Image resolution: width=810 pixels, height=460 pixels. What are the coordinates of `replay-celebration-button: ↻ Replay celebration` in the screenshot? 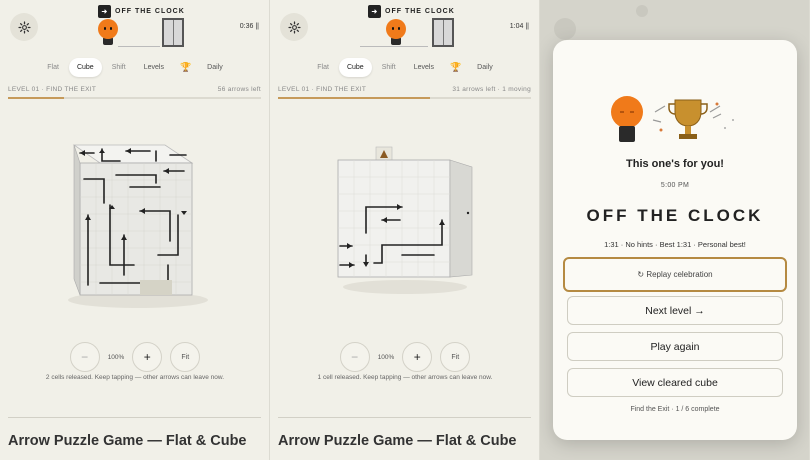 It's located at (675, 274).